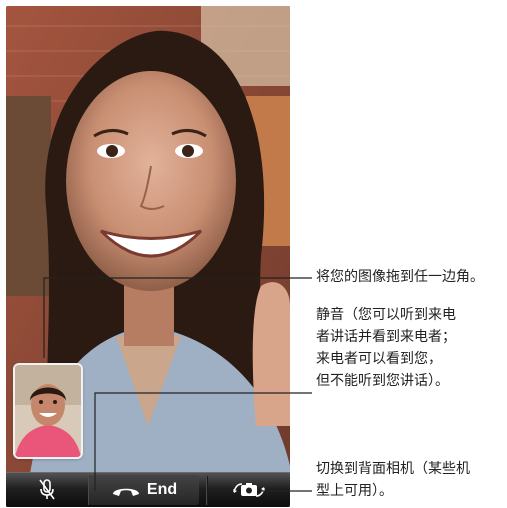  I want to click on mute-callout-line: 来电者可以看到您，, so click(379, 359).